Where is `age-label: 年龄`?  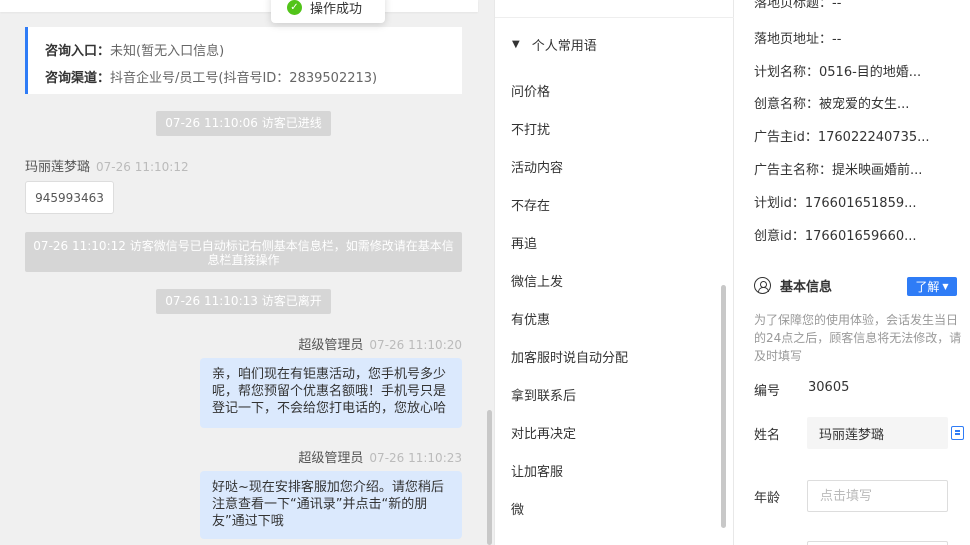
age-label: 年龄 is located at coordinates (767, 498).